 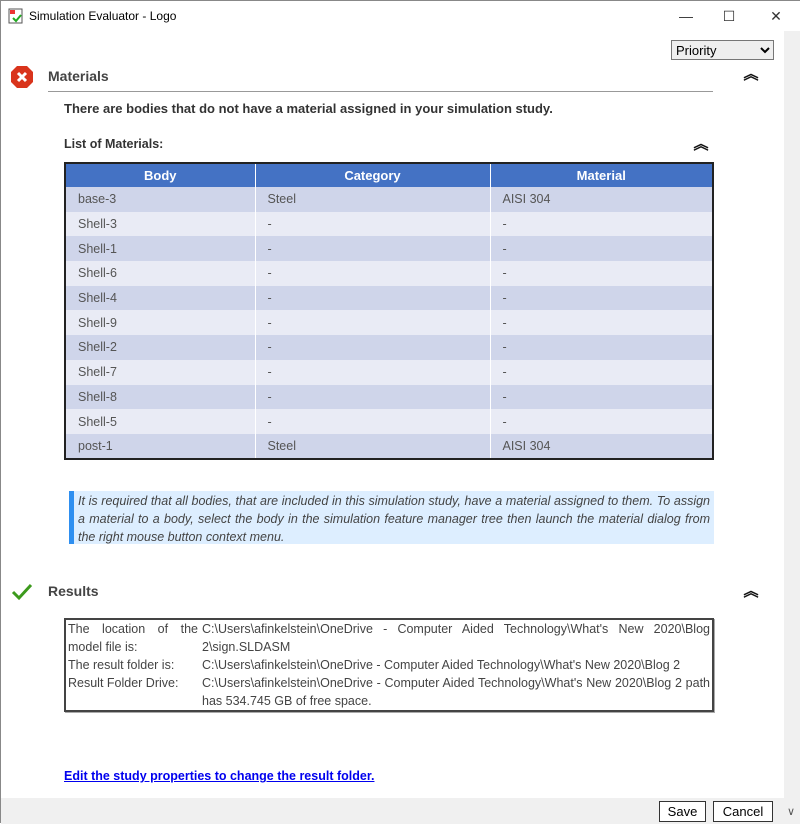 I want to click on window-title: Simulation Evaluator - Logo, so click(x=103, y=16).